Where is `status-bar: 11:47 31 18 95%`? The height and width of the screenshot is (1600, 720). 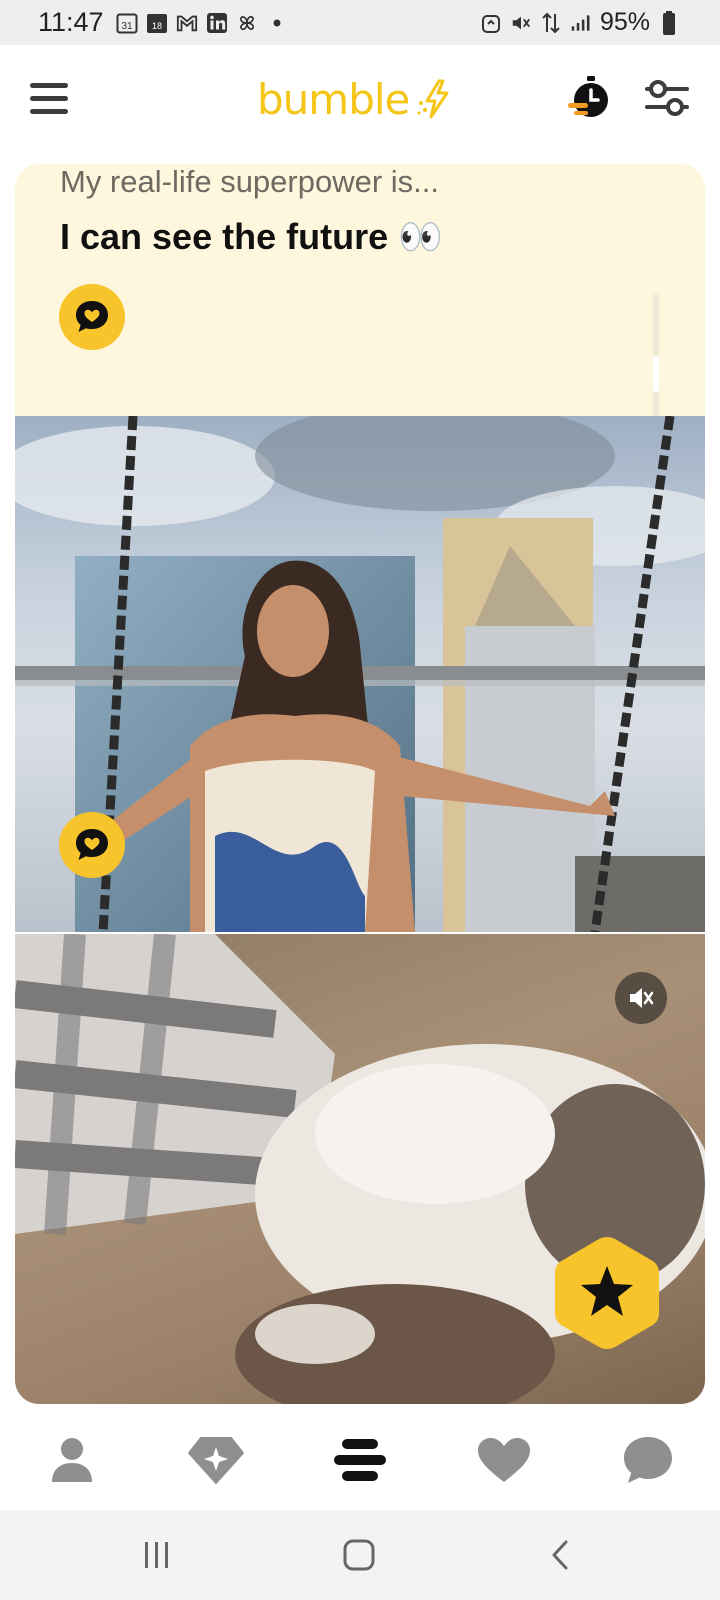 status-bar: 11:47 31 18 95% is located at coordinates (360, 22).